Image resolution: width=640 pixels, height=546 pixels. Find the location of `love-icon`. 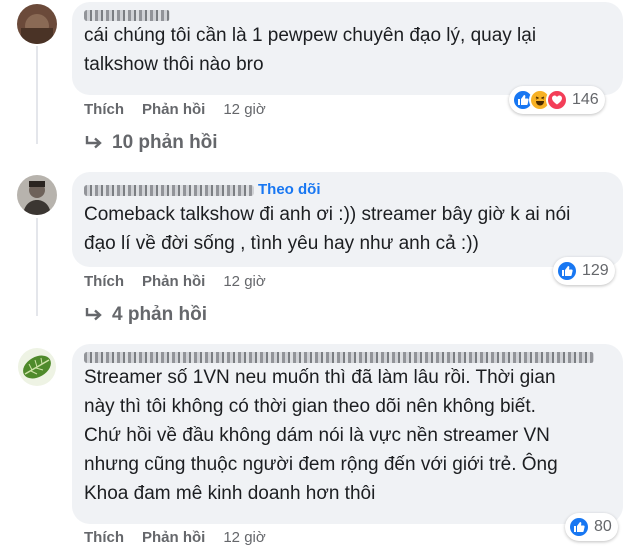

love-icon is located at coordinates (557, 100).